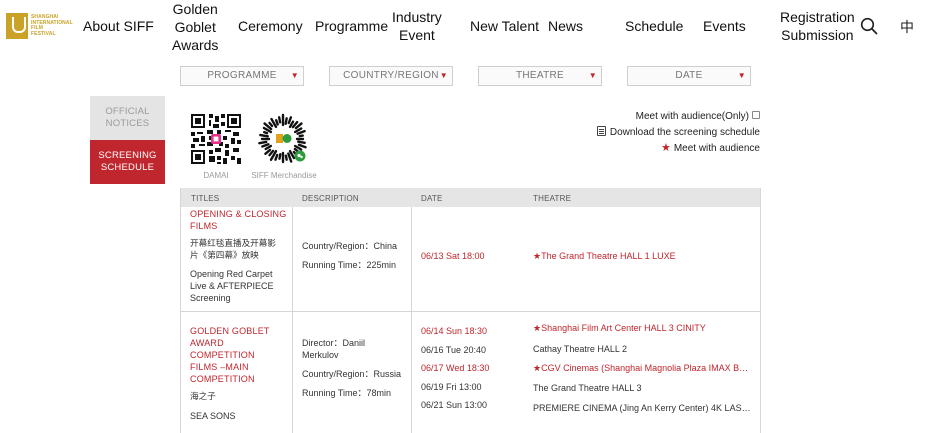 This screenshot has height=433, width=940. I want to click on nav-news: News, so click(565, 26).